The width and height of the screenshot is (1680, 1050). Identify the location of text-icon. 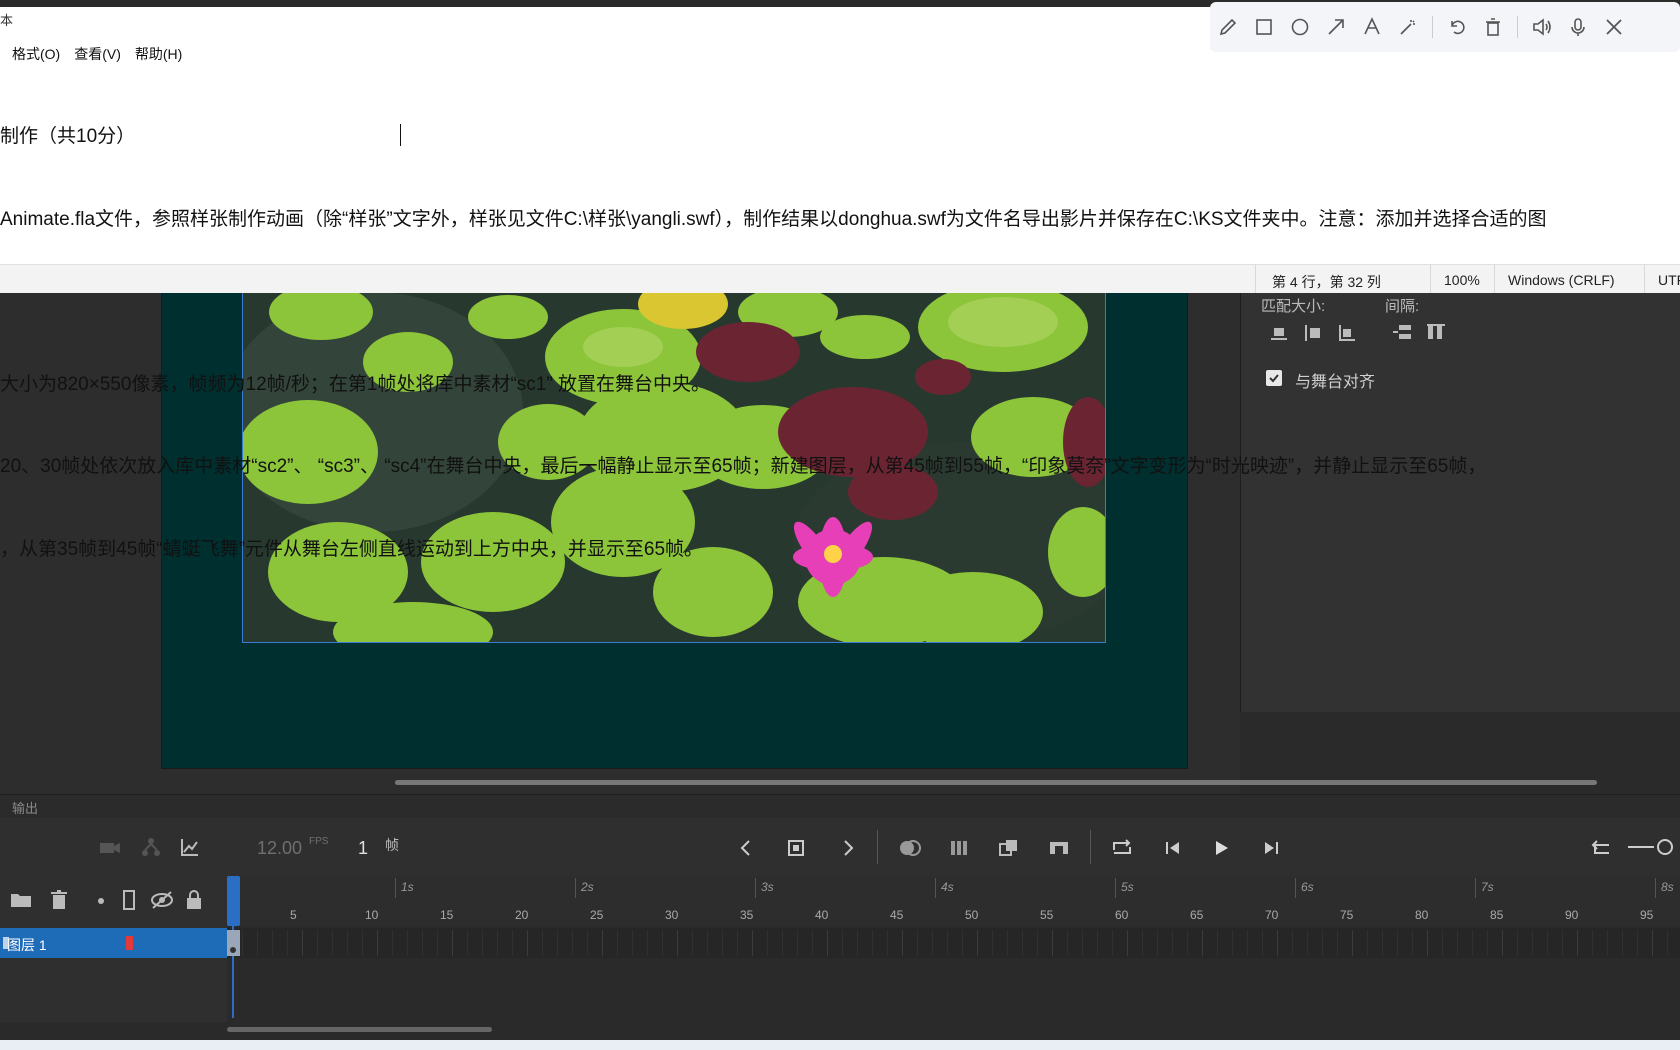
(1372, 27).